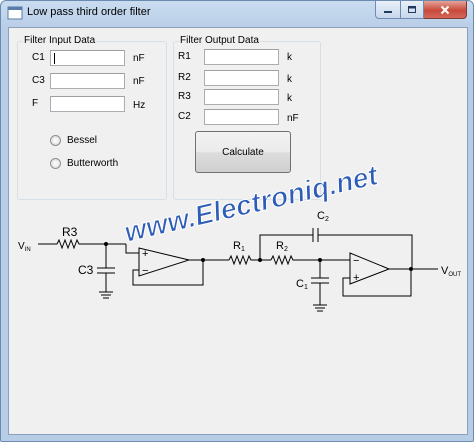 This screenshot has height=442, width=474. I want to click on r2-schematic-label: R2, so click(282, 246).